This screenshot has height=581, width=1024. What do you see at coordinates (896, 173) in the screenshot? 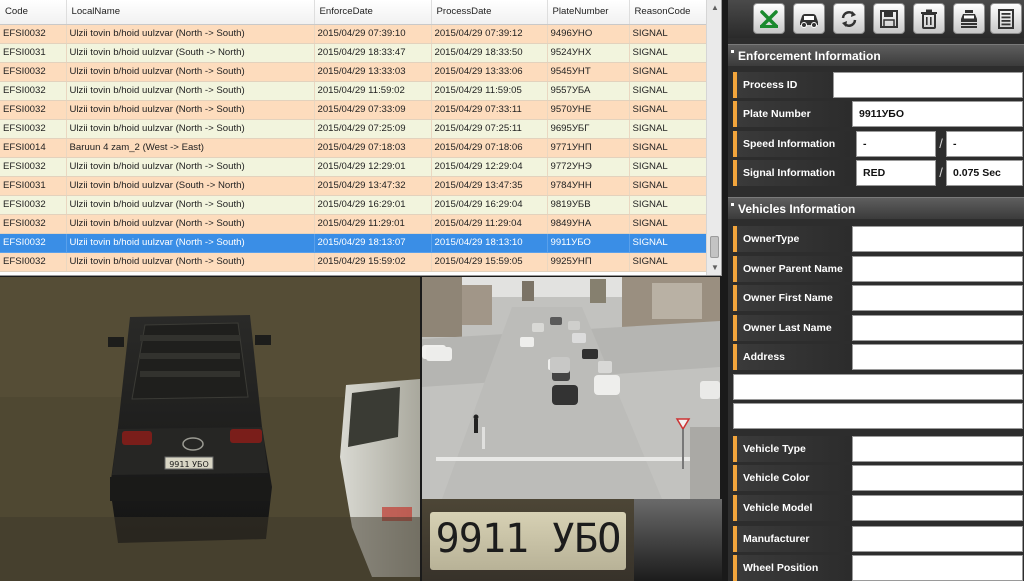
I see `signal-value-field-1: RED` at bounding box center [896, 173].